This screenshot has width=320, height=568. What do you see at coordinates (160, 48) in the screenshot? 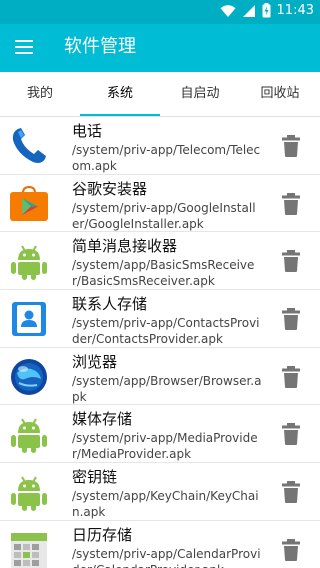
I see `app-bar: 软件管理` at bounding box center [160, 48].